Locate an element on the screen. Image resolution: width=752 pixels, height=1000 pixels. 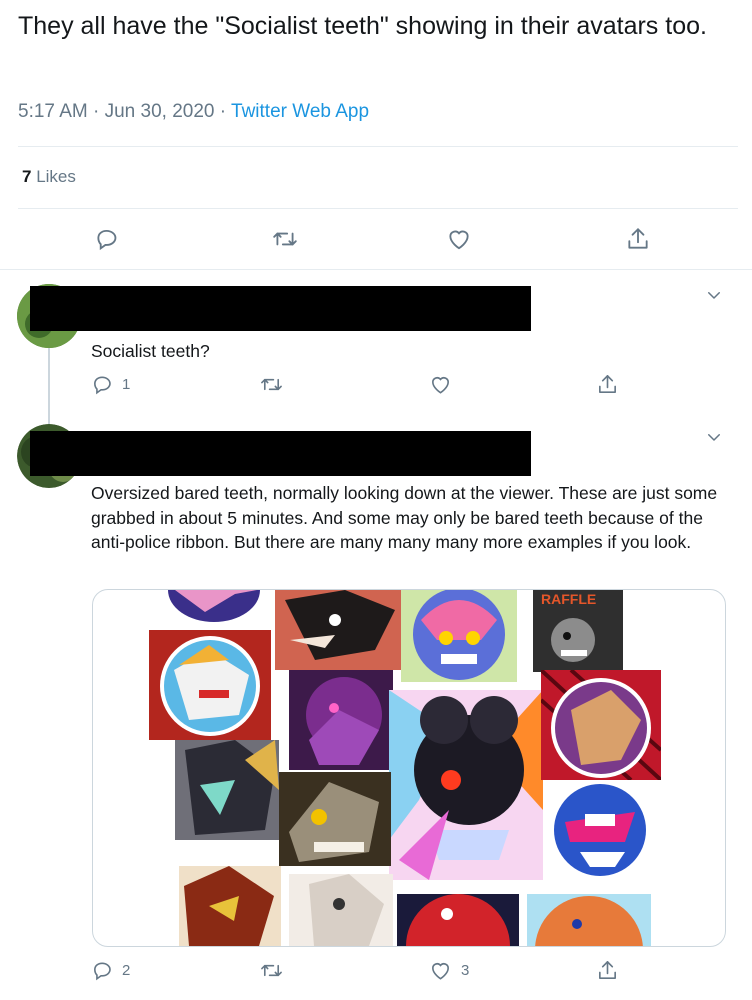
tweet-time: 5:17 AM is located at coordinates (53, 111).